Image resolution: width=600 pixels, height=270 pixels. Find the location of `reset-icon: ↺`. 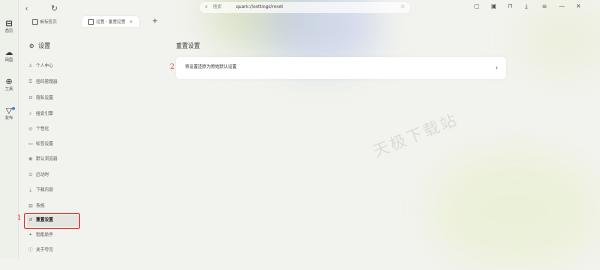

reset-icon: ↺ is located at coordinates (30, 220).